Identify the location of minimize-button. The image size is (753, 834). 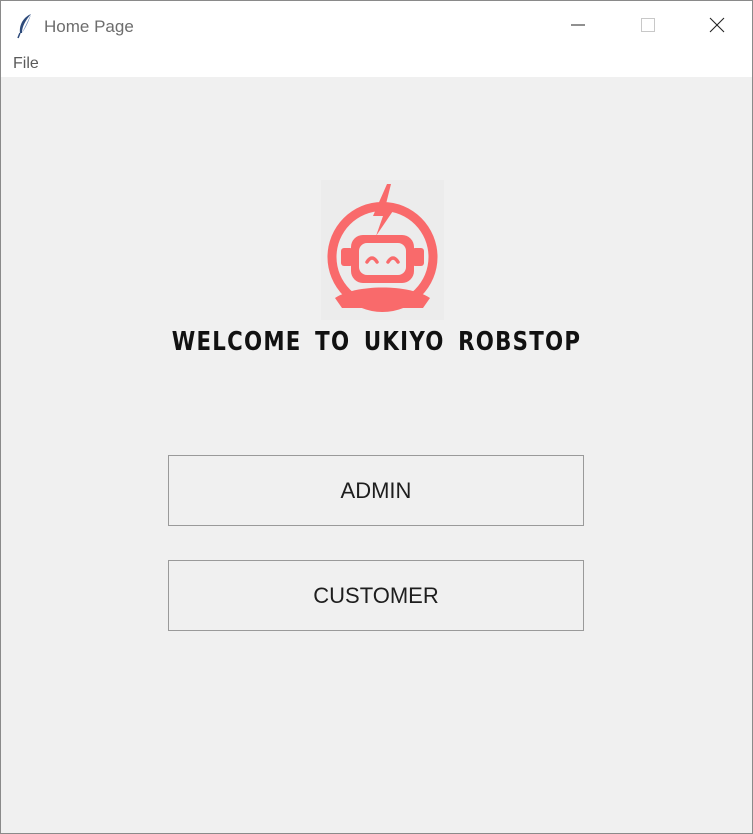
(578, 27).